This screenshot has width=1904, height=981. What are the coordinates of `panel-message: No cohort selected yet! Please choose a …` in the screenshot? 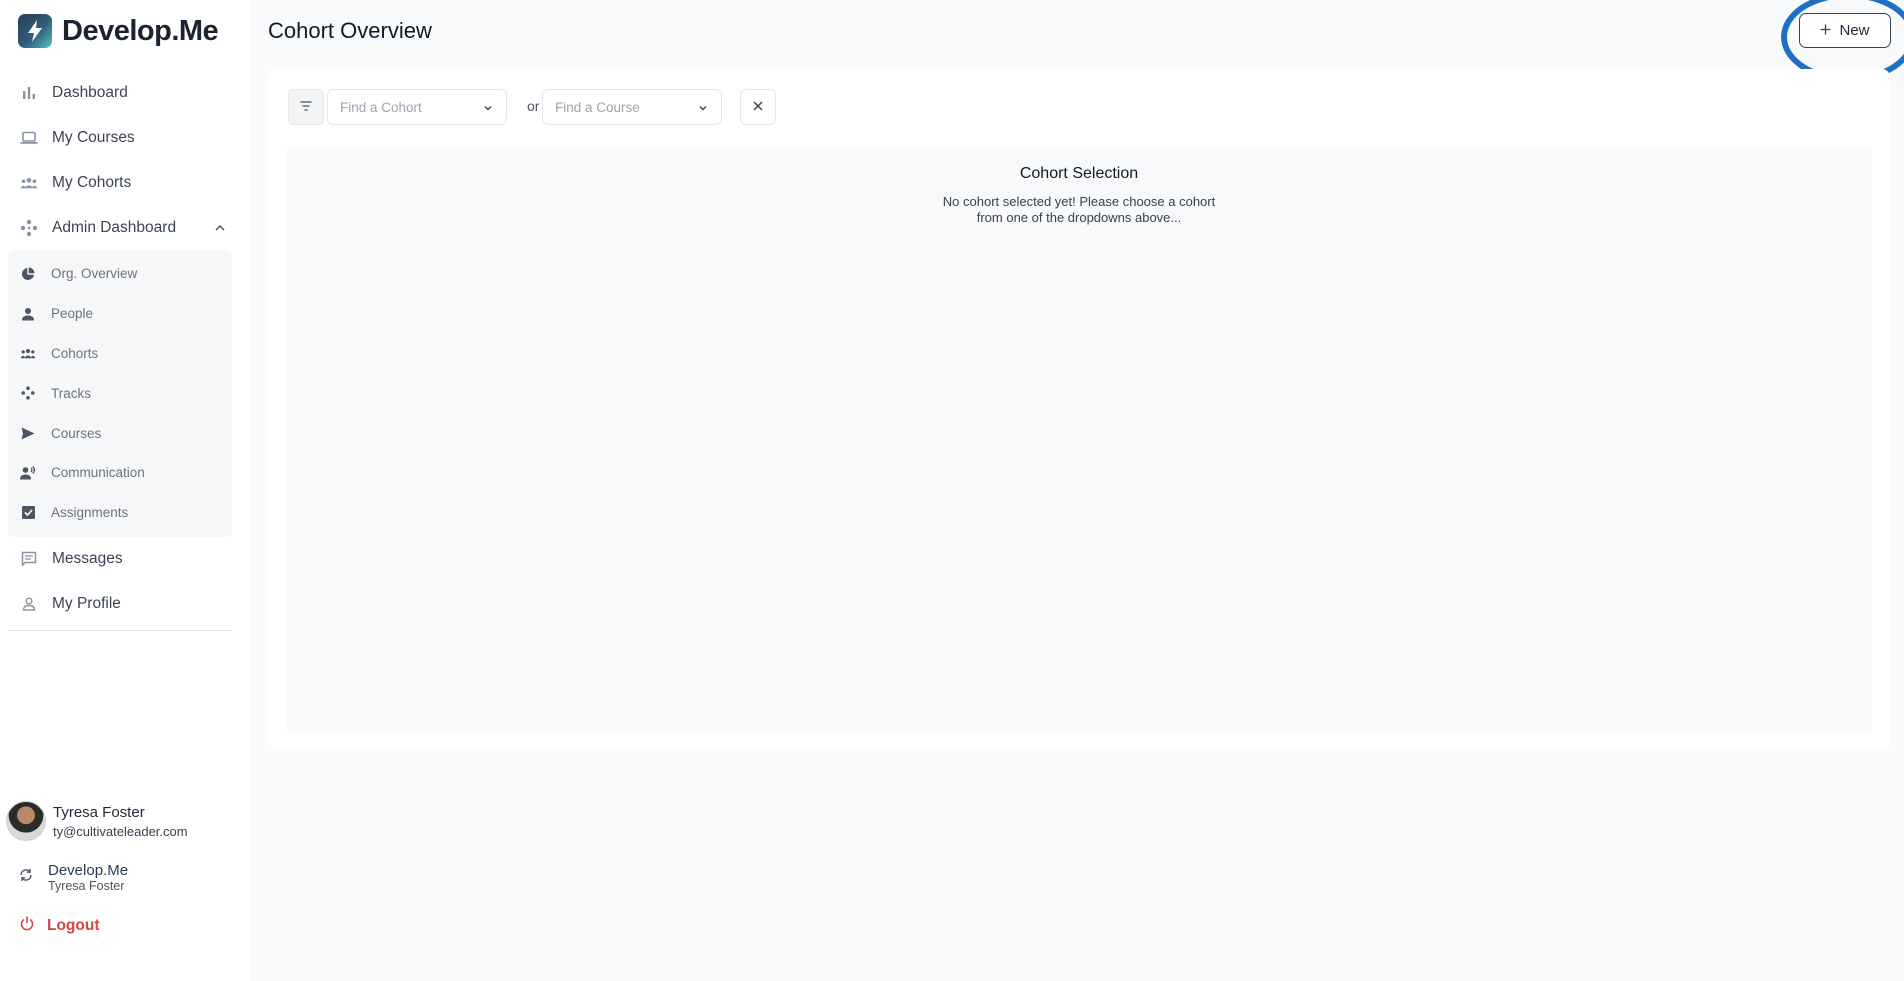 It's located at (1079, 209).